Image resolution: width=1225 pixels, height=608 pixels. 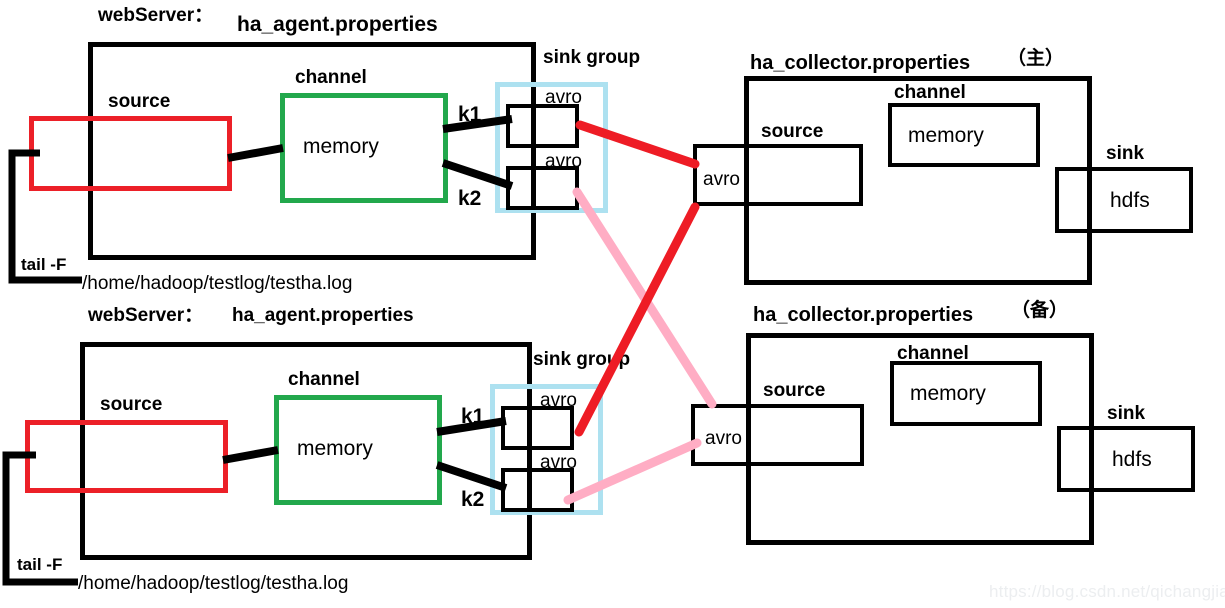 I want to click on agent-top-k2-to-backup-collector-link, so click(x=644, y=298).